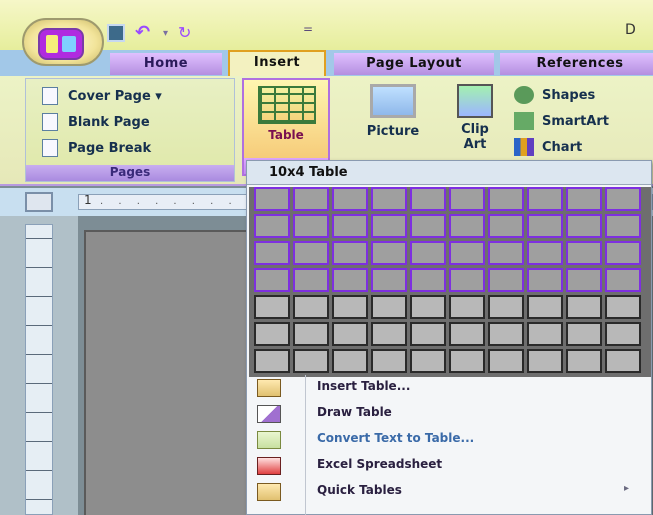 Image resolution: width=653 pixels, height=515 pixels. I want to click on smartart-button: SmartArt, so click(583, 121).